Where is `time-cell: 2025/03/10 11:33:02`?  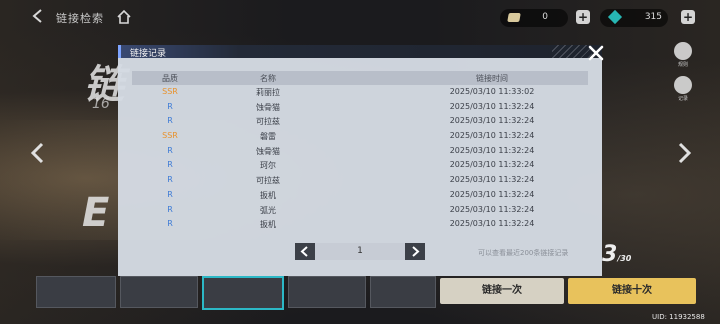
time-cell: 2025/03/10 11:33:02 is located at coordinates (492, 91).